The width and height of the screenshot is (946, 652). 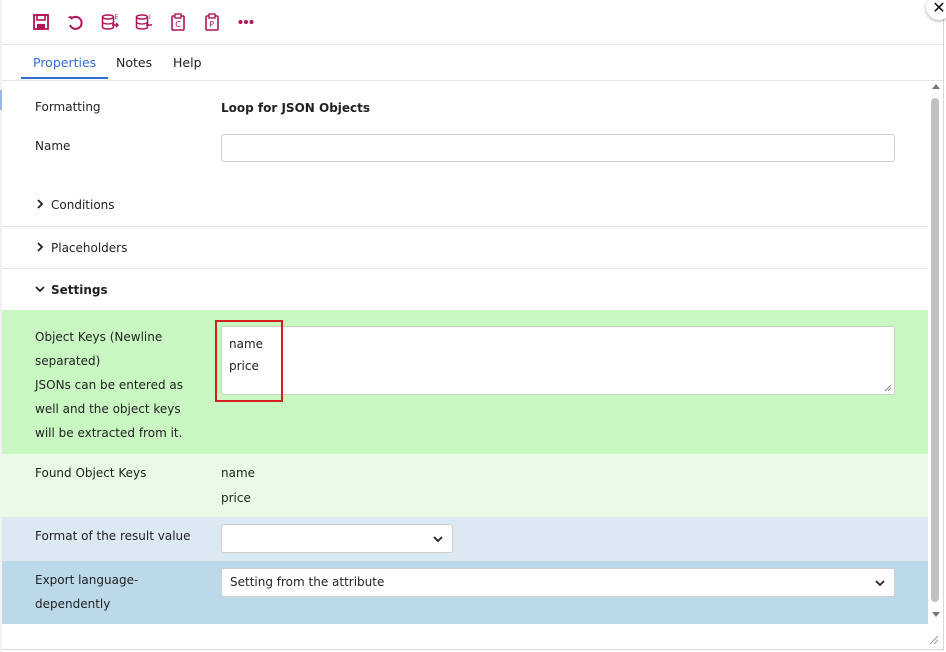 I want to click on conditions-section-header: Conditions, so click(x=465, y=205).